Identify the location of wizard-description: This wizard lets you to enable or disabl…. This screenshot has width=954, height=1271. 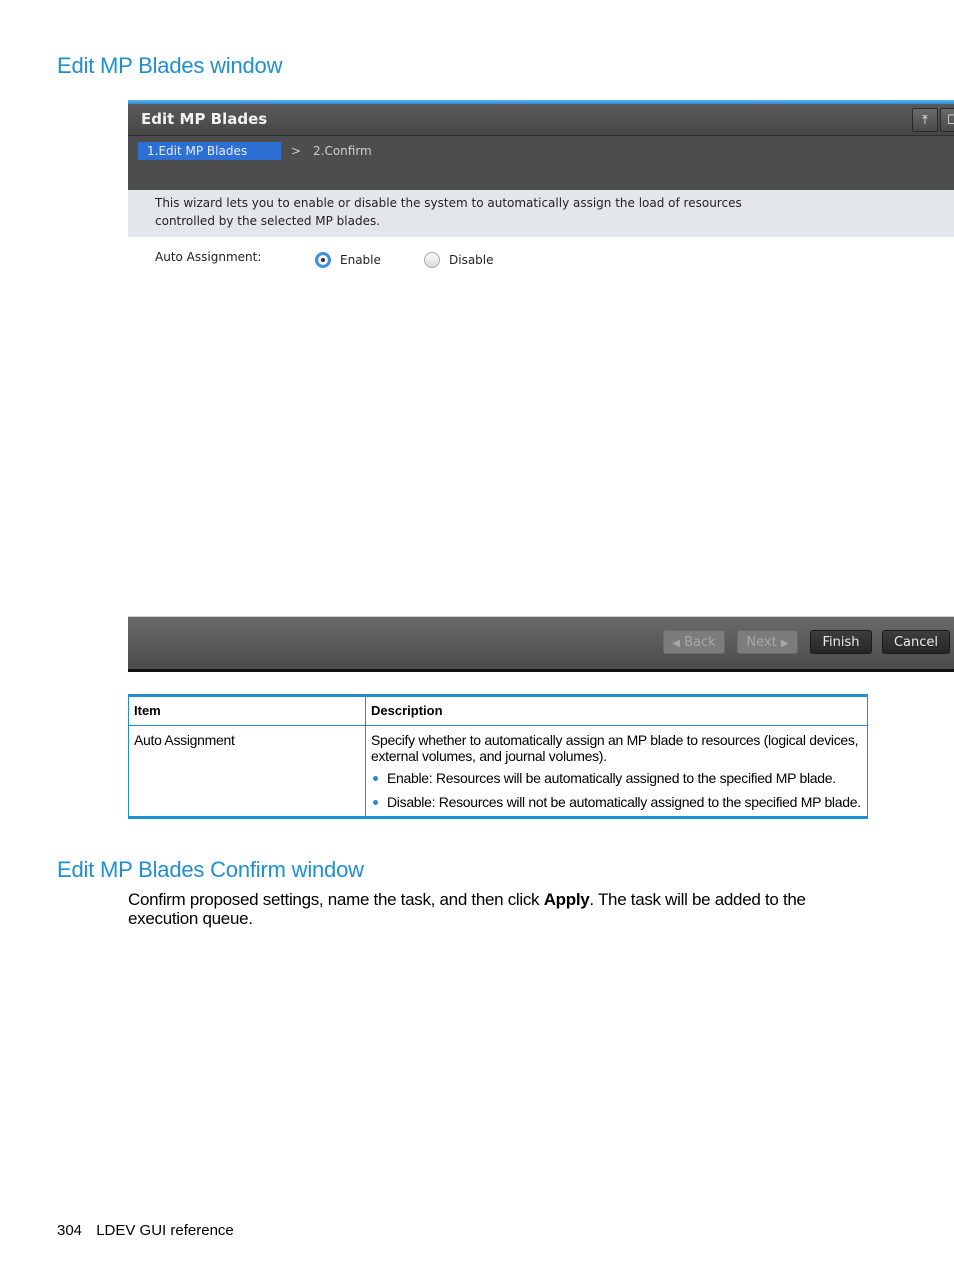
(541, 213).